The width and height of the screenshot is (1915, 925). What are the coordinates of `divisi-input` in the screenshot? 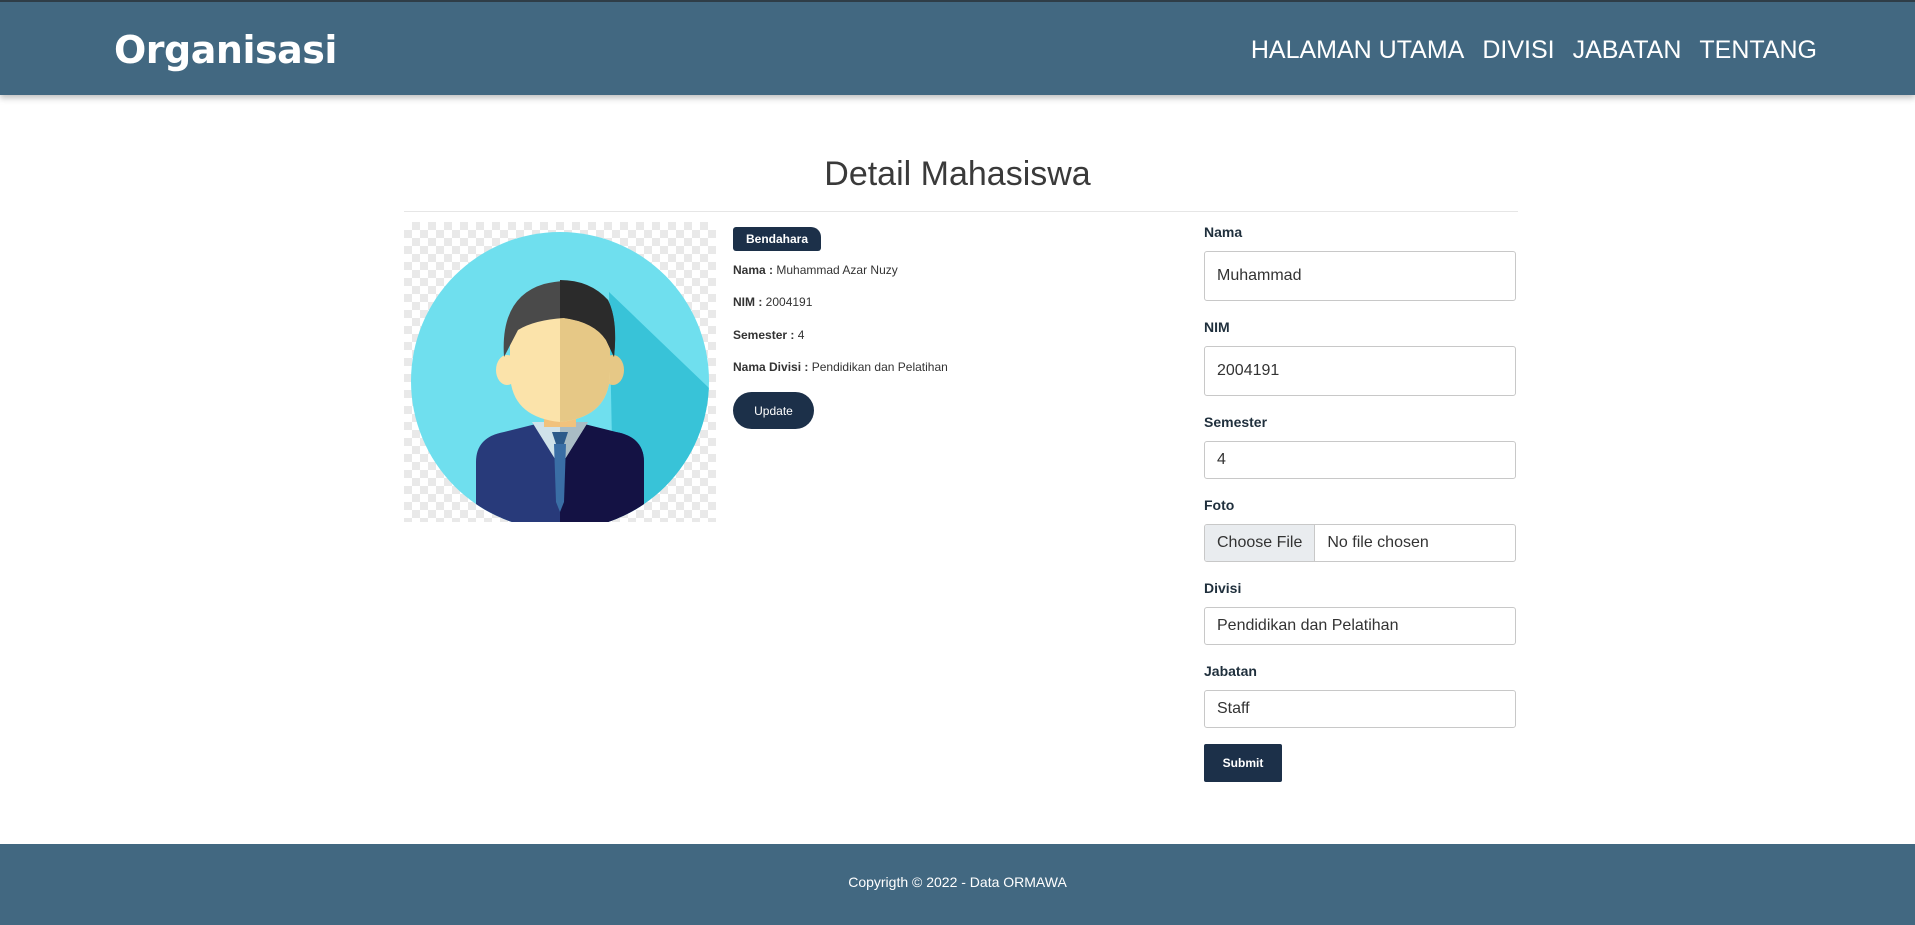 It's located at (1360, 626).